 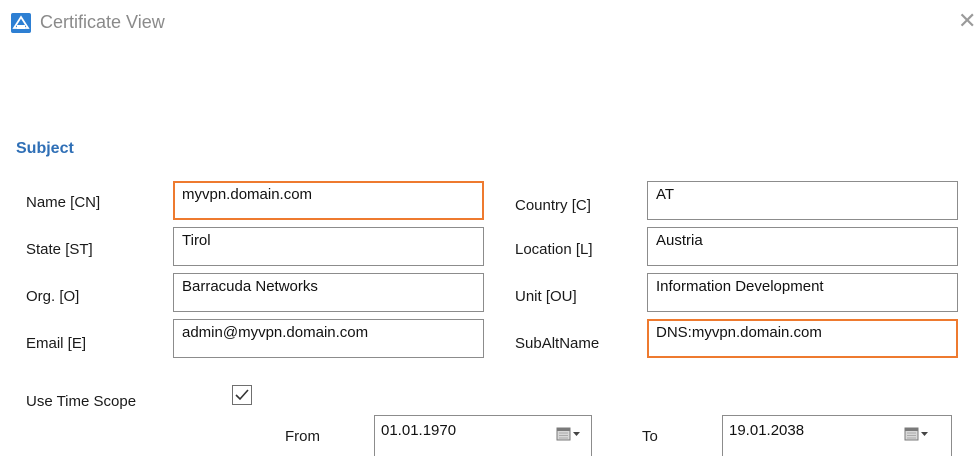 What do you see at coordinates (56, 343) in the screenshot?
I see `email-label: Email [E]` at bounding box center [56, 343].